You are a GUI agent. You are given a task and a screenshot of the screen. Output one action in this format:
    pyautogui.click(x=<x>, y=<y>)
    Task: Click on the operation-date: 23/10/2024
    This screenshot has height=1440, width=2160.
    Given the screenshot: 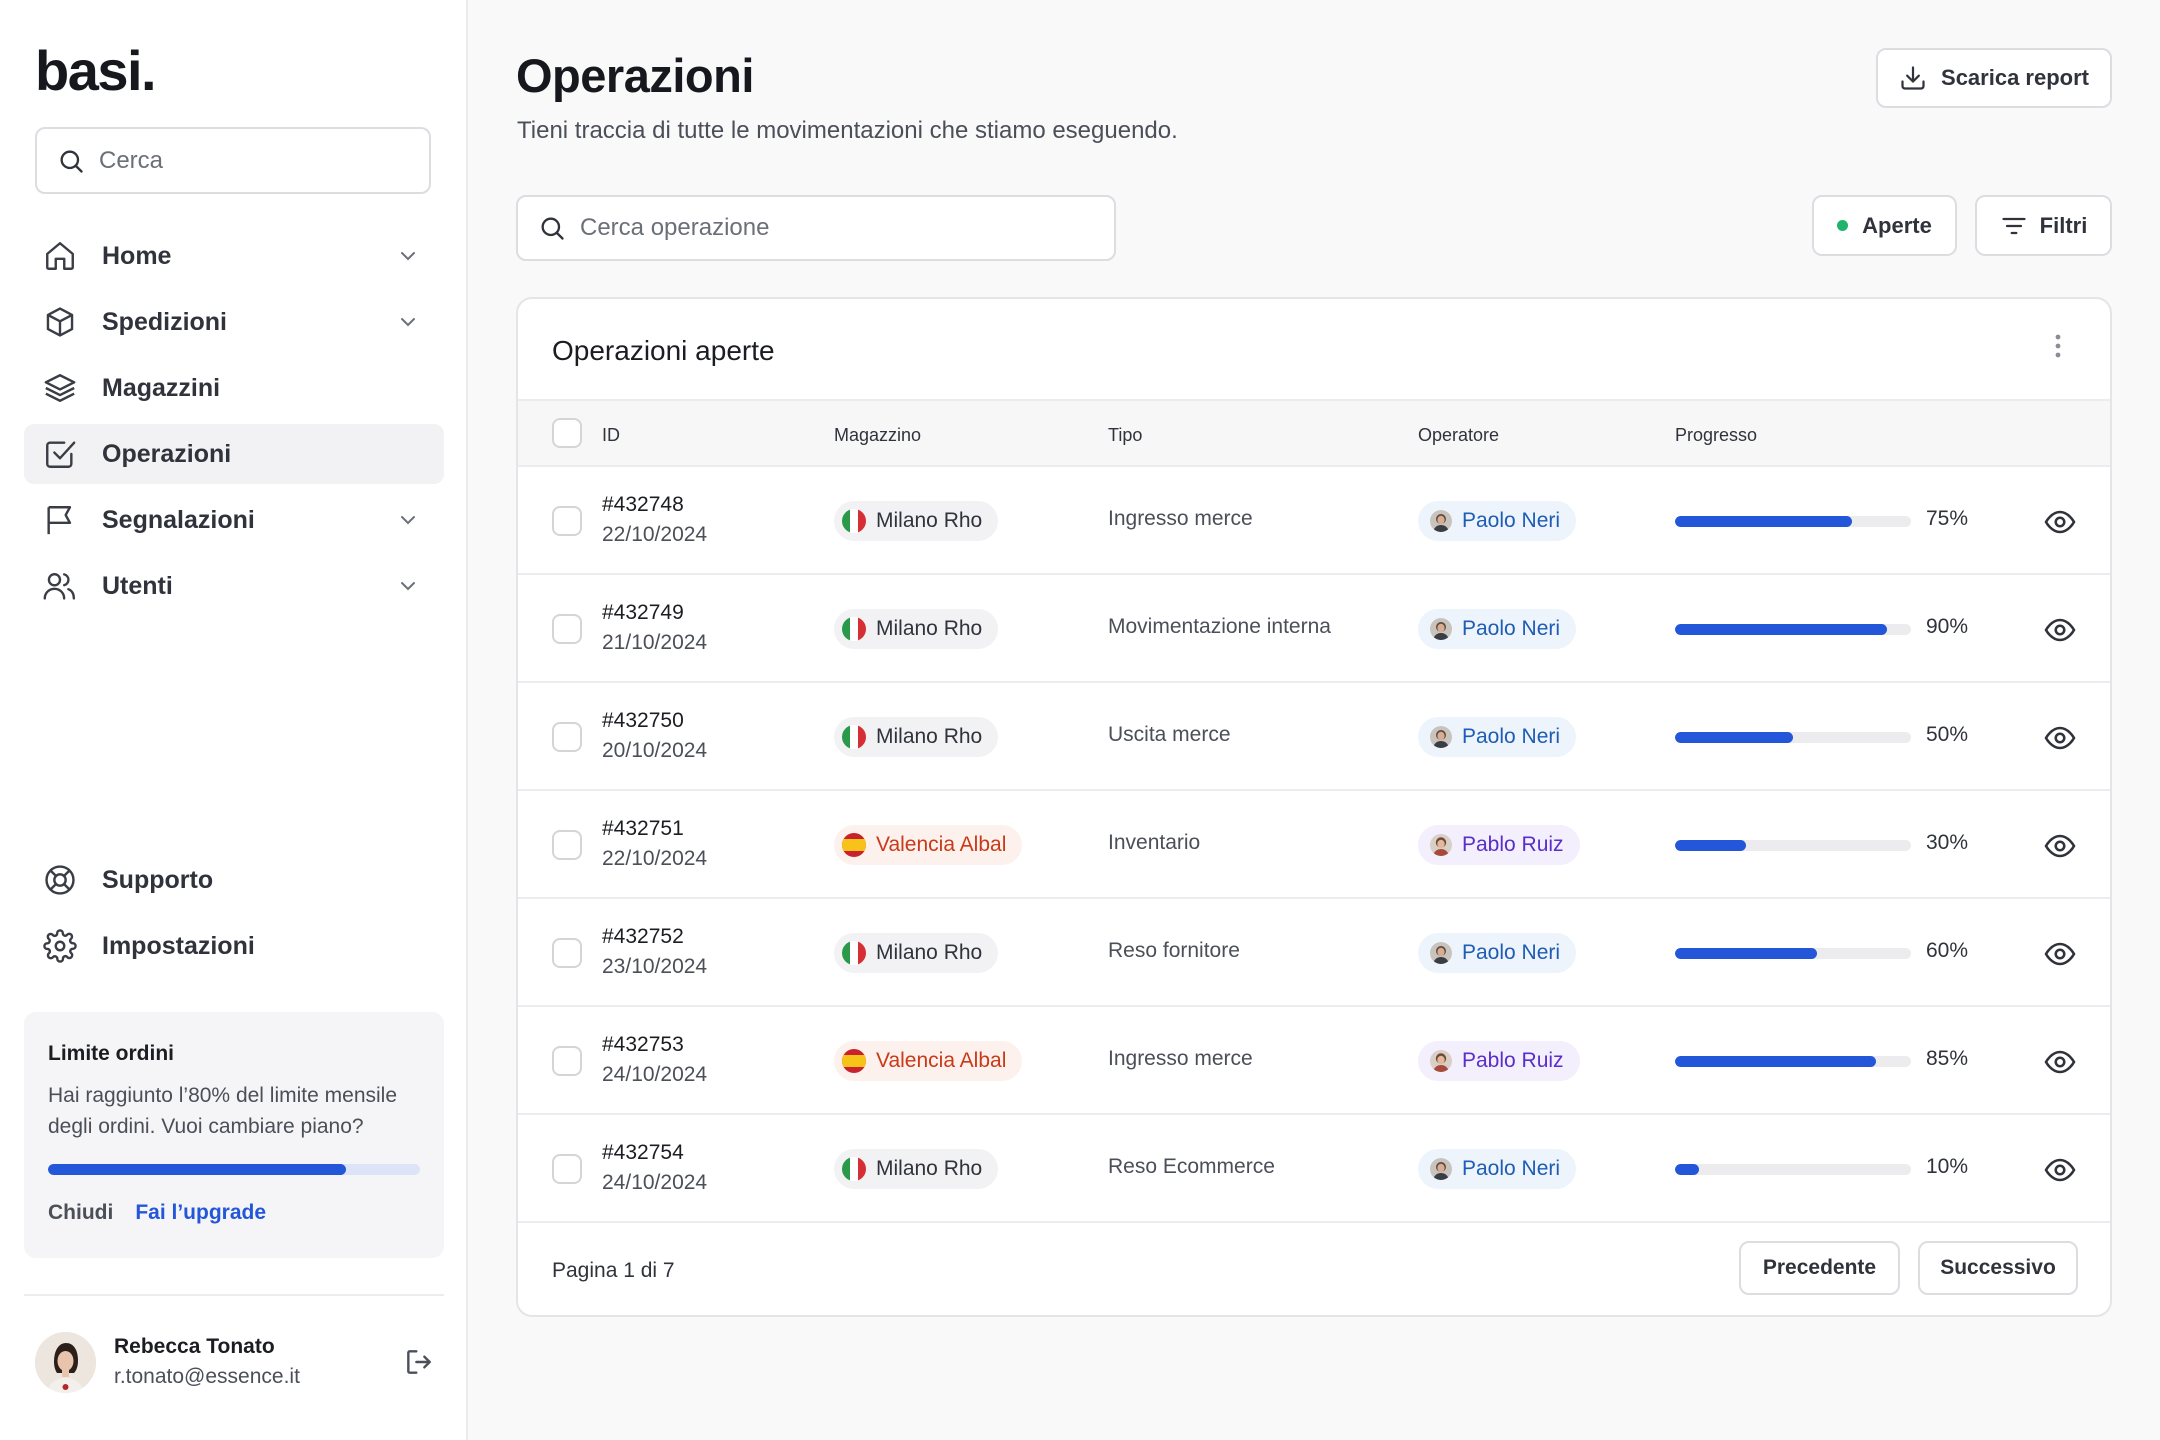 What is the action you would take?
    pyautogui.click(x=655, y=966)
    